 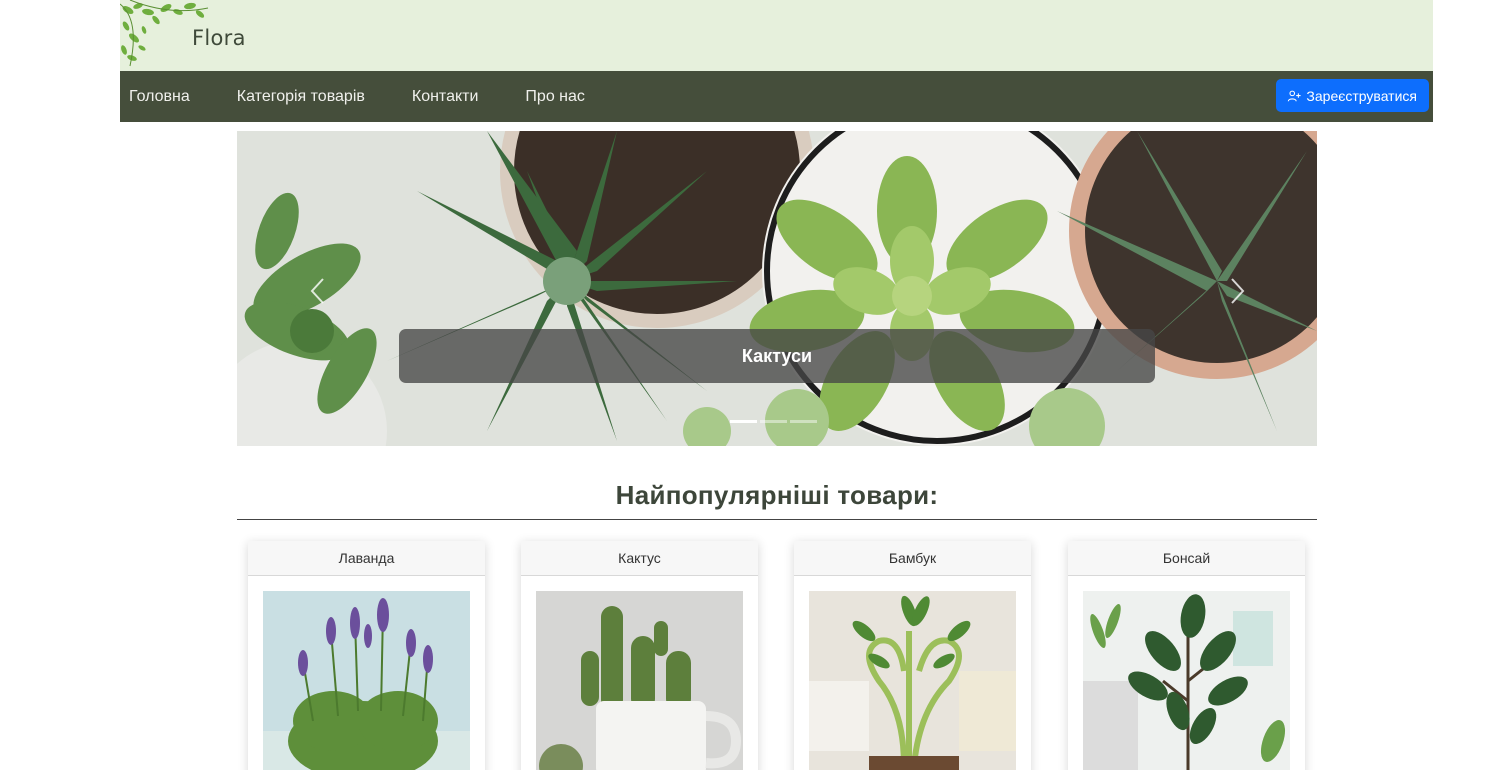 I want to click on carousel-caption: Кактуси, so click(x=777, y=356).